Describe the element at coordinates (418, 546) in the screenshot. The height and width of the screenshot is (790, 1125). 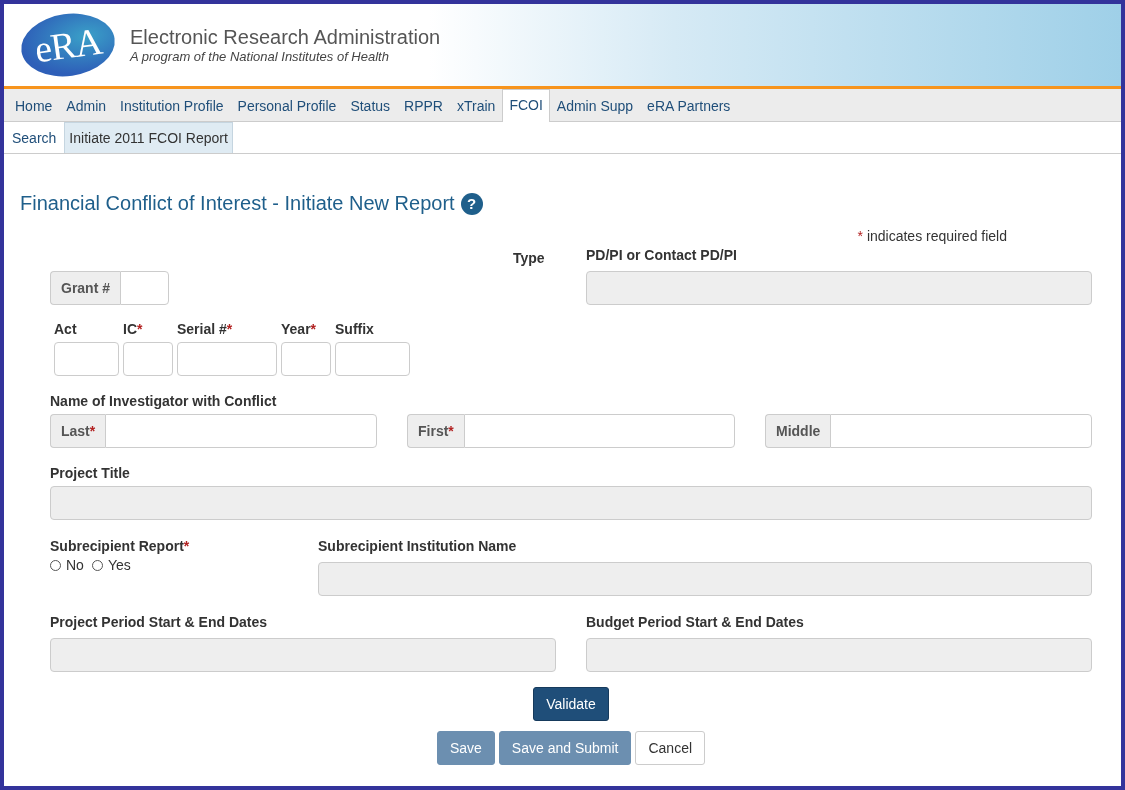
I see `field-label: Subrecipient Institution Name` at that location.